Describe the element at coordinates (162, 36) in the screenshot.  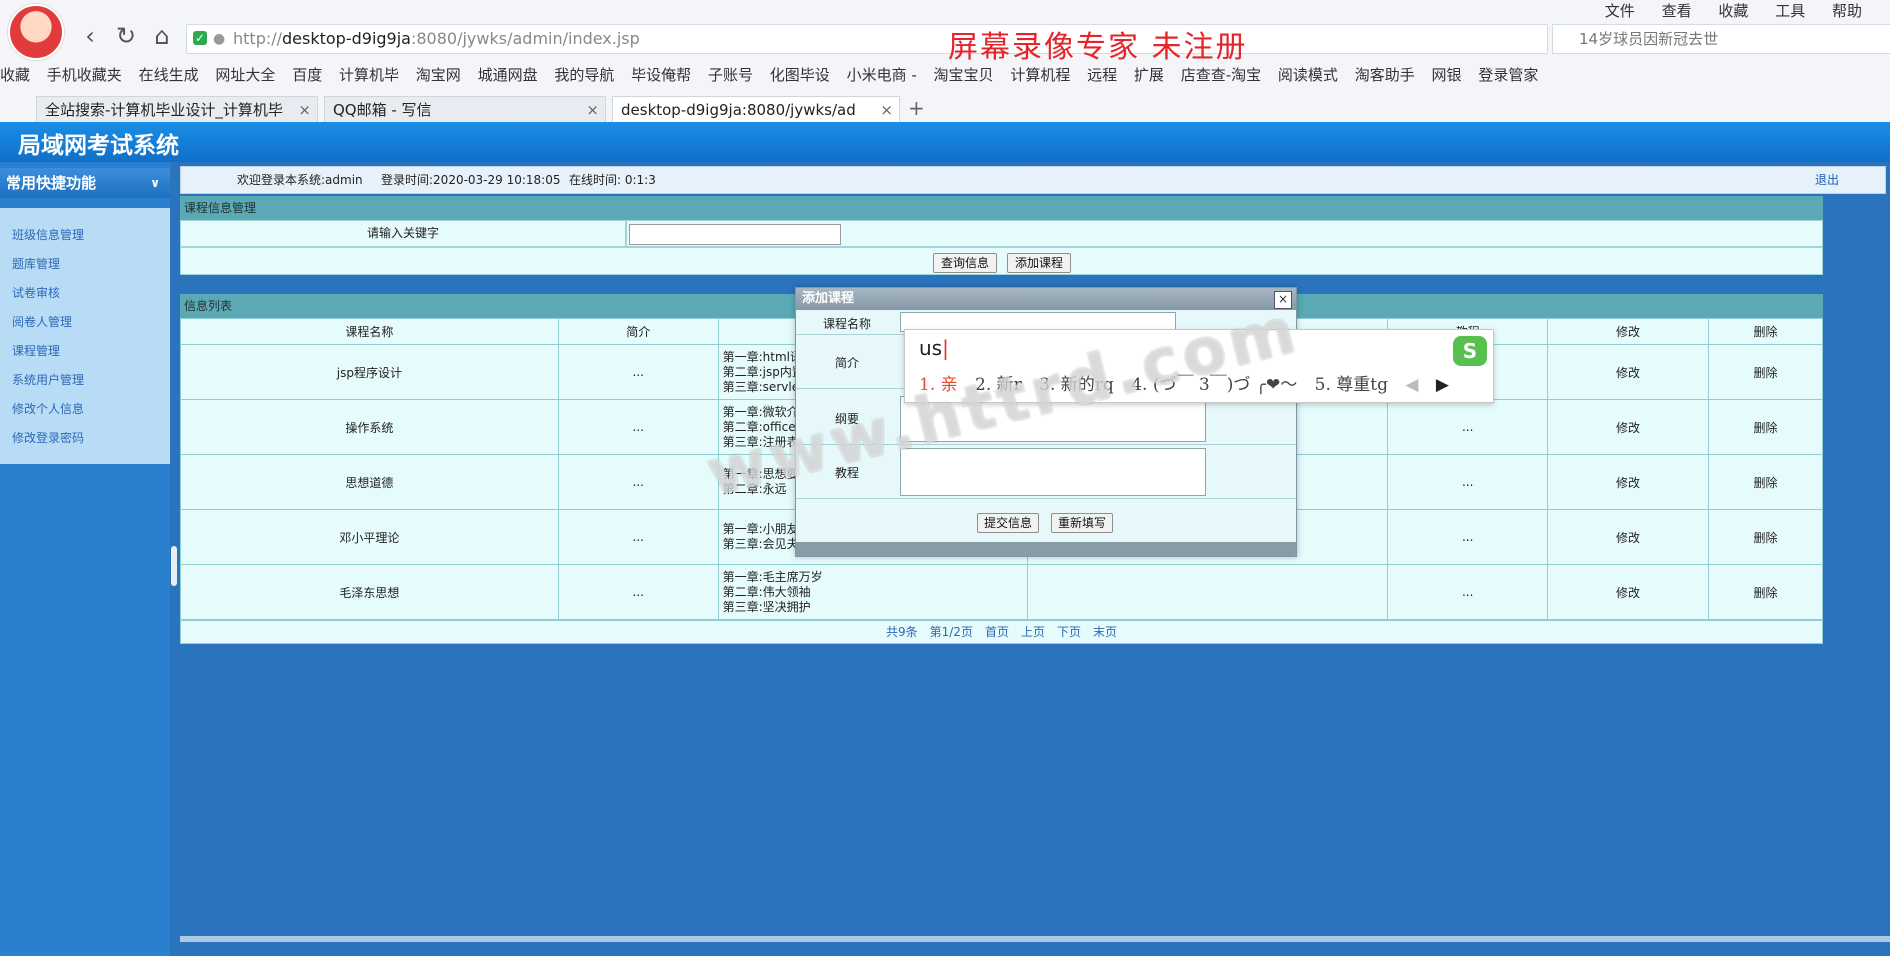
I see `home-icon: ⌂` at that location.